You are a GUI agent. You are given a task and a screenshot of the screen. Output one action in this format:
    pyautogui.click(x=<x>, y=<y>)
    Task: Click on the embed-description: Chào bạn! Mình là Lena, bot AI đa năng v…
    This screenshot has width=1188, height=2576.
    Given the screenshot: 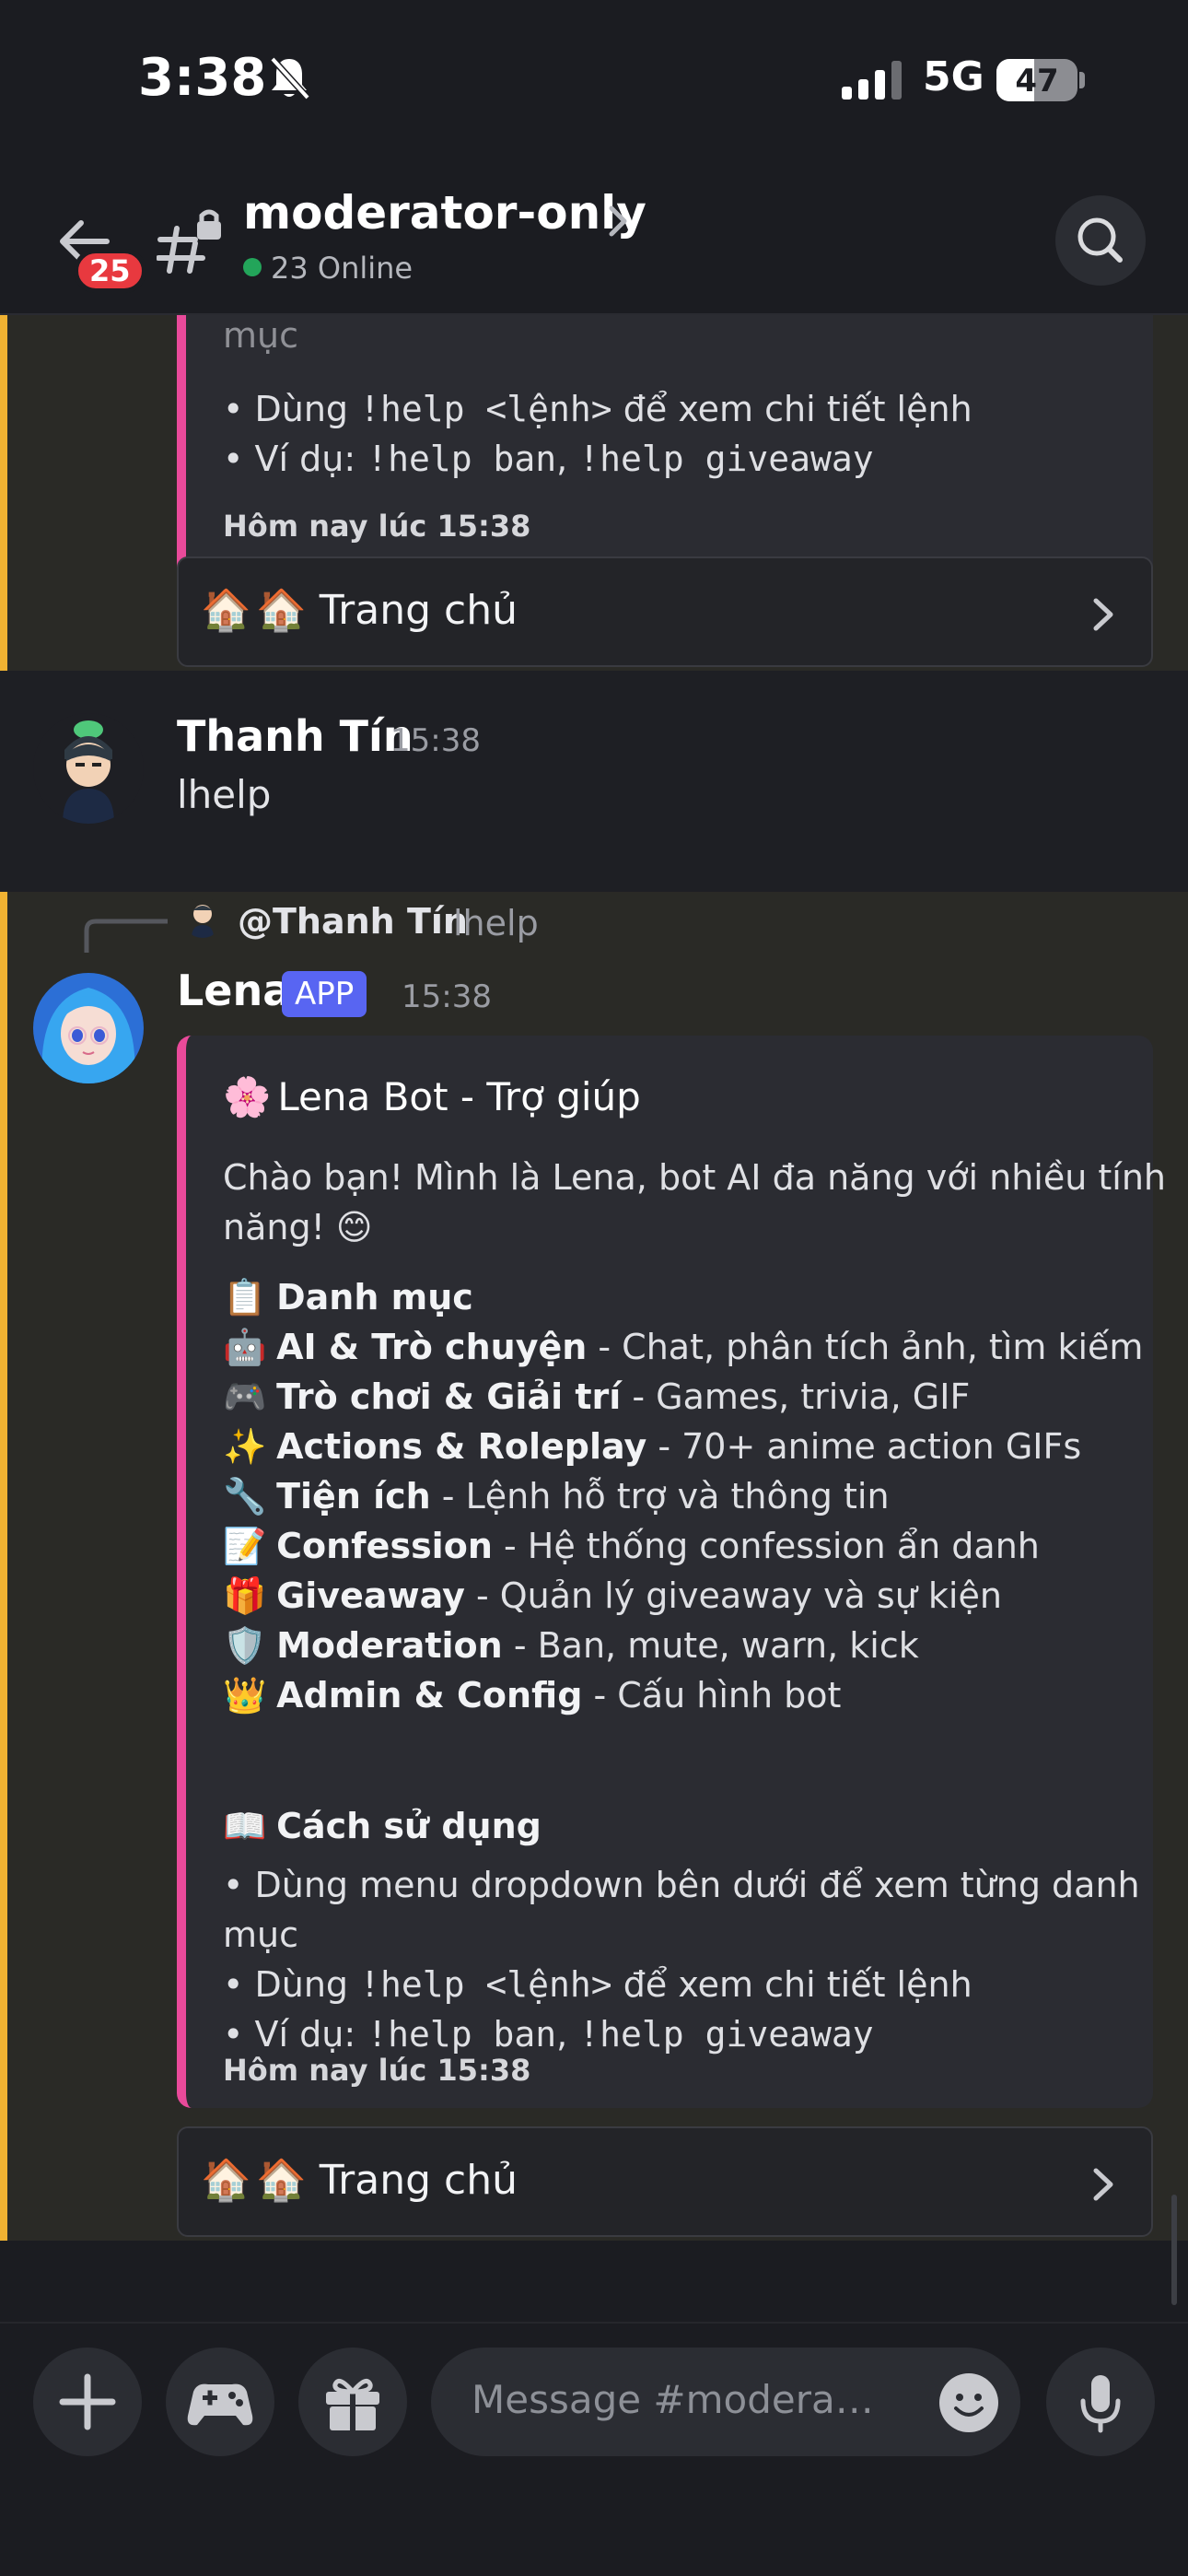 What is the action you would take?
    pyautogui.click(x=694, y=1177)
    